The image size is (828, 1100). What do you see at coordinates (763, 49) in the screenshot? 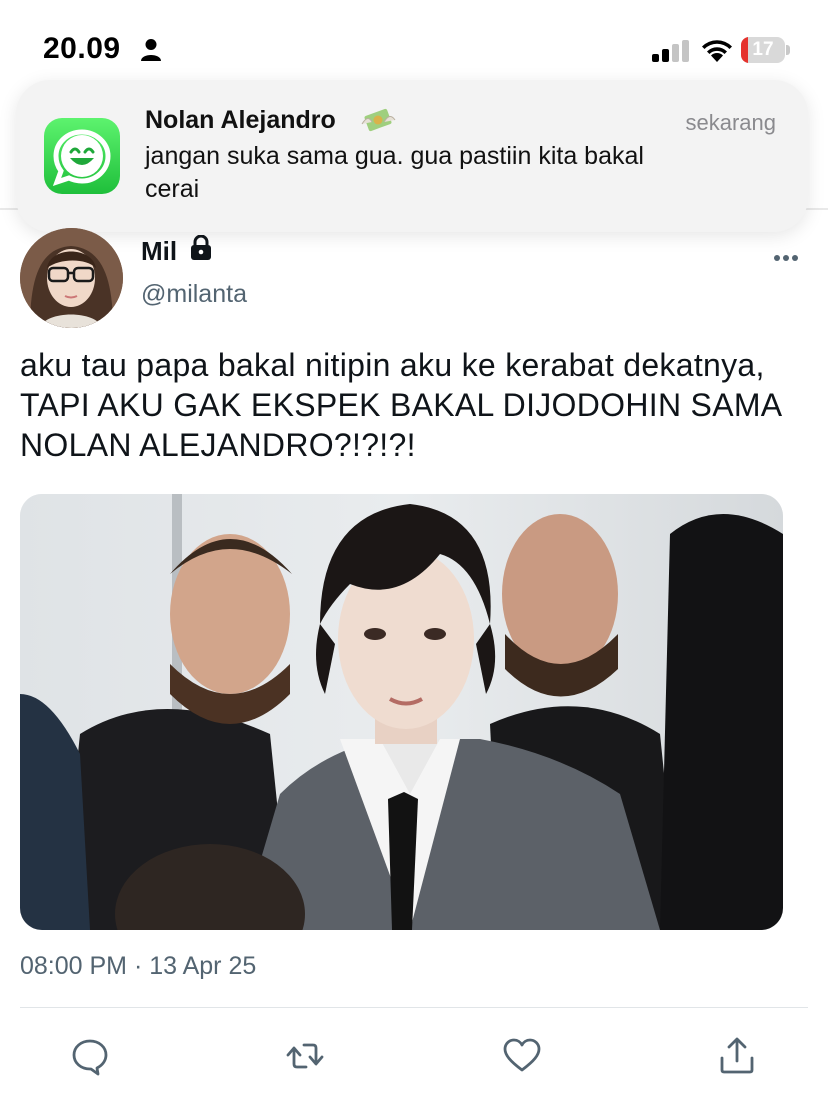
I see `battery-level: 17` at bounding box center [763, 49].